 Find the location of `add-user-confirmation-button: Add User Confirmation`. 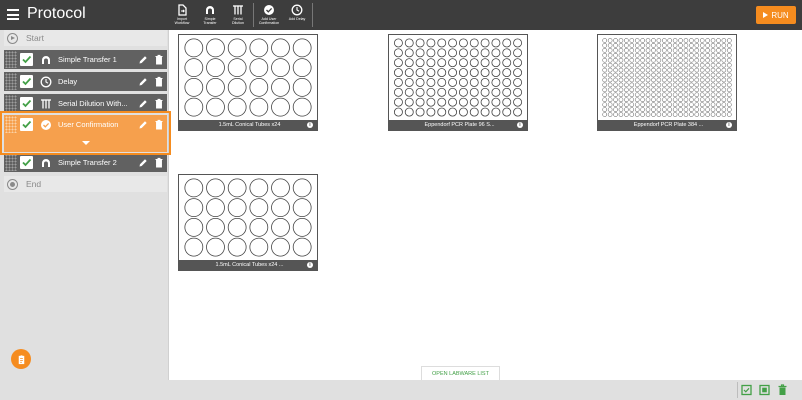

add-user-confirmation-button: Add User Confirmation is located at coordinates (269, 15).